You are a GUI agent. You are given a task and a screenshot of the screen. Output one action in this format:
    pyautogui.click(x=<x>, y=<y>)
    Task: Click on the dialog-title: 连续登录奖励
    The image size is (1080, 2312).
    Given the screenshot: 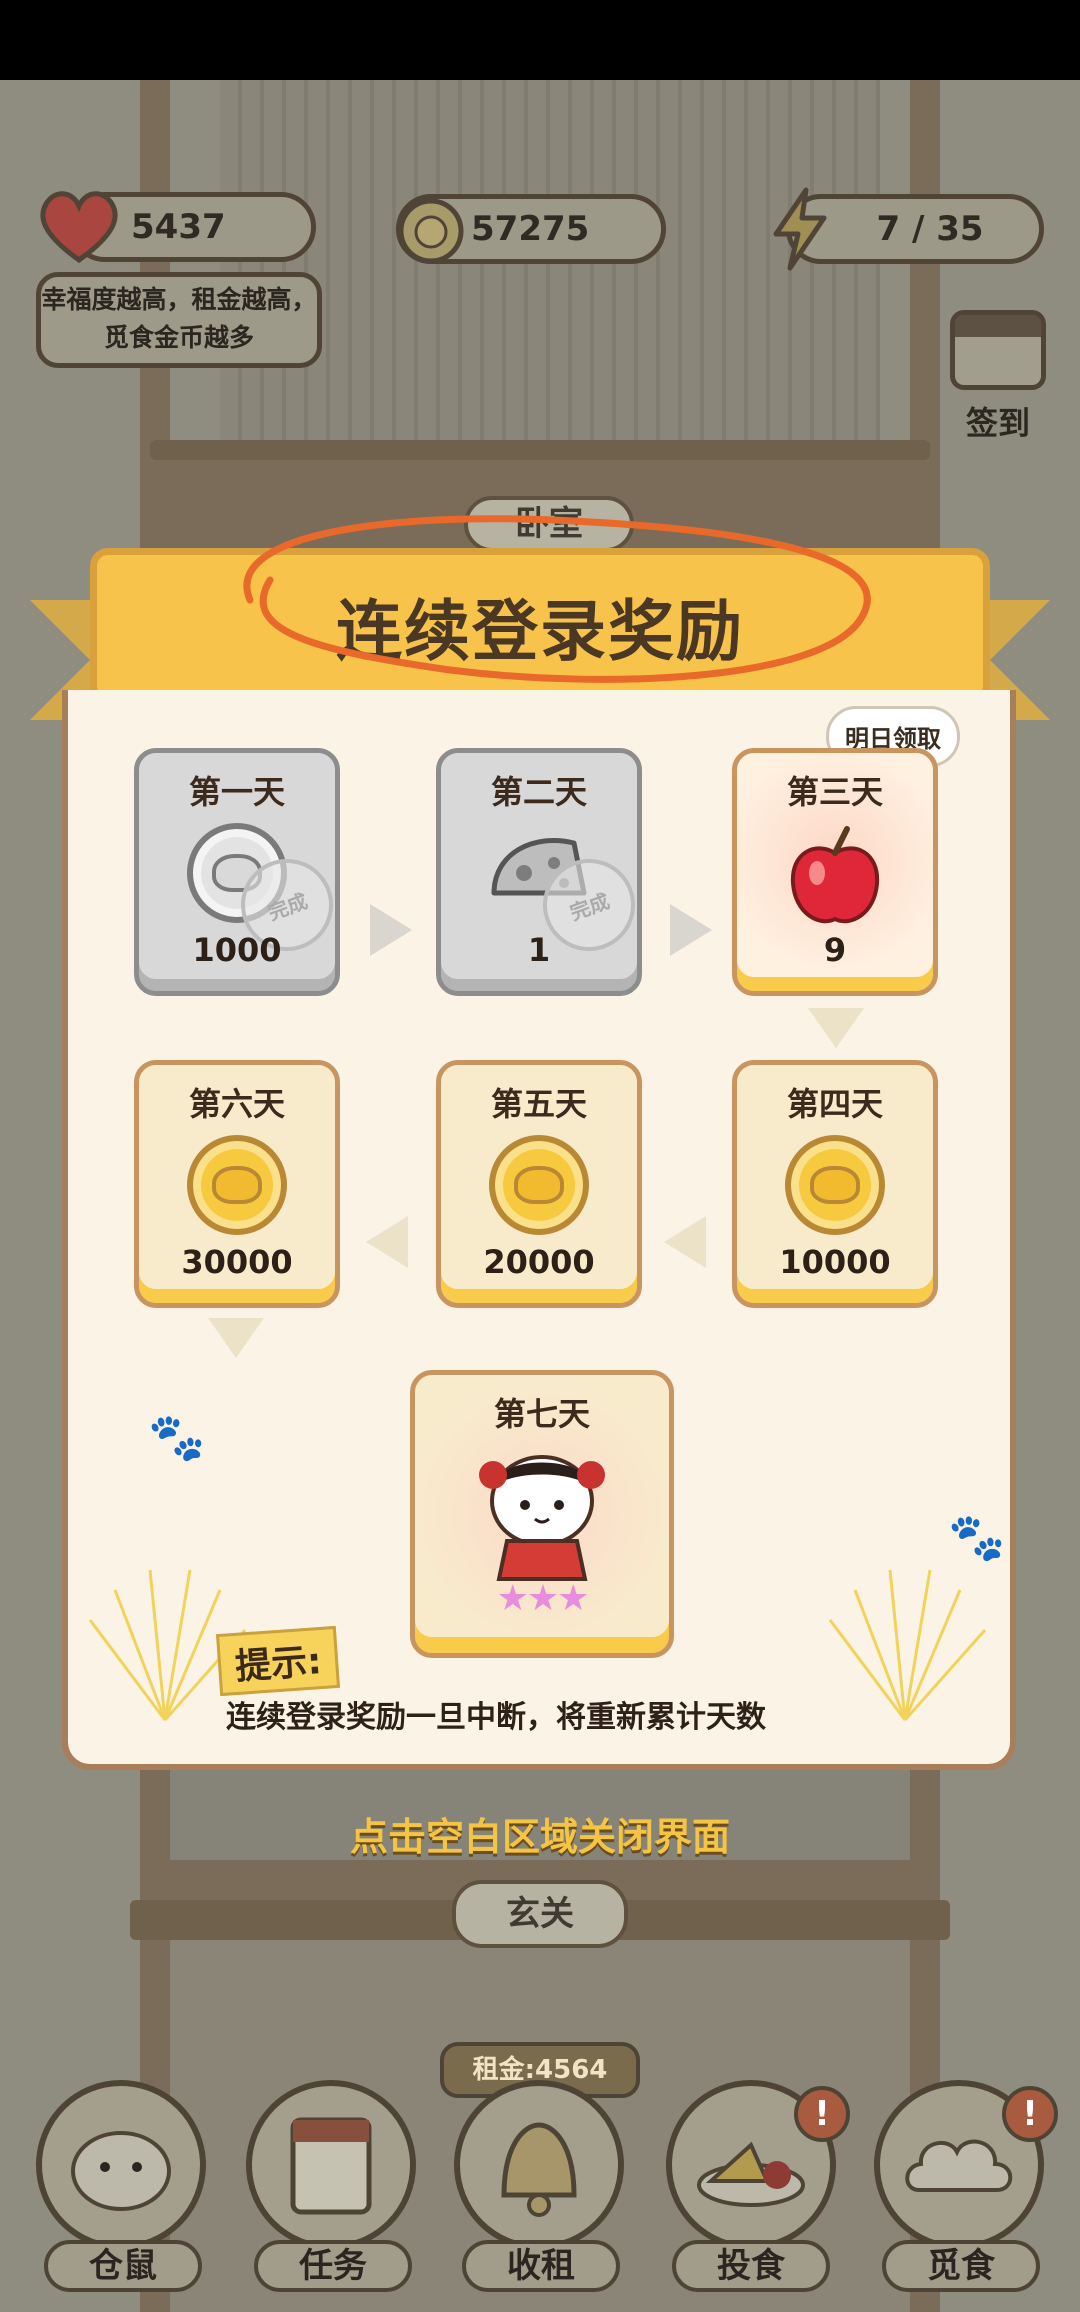 What is the action you would take?
    pyautogui.click(x=540, y=631)
    